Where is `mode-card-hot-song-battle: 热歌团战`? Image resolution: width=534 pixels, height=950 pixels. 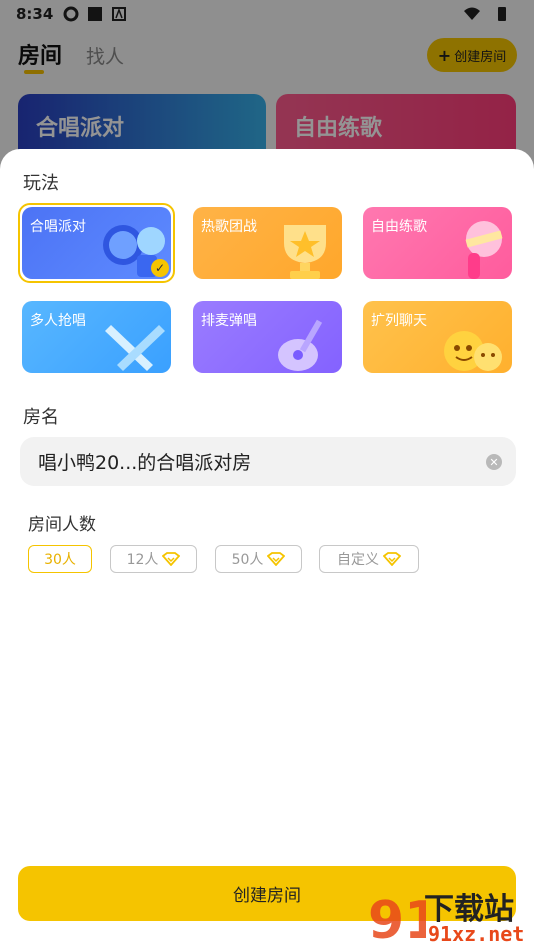 mode-card-hot-song-battle: 热歌团战 is located at coordinates (267, 243).